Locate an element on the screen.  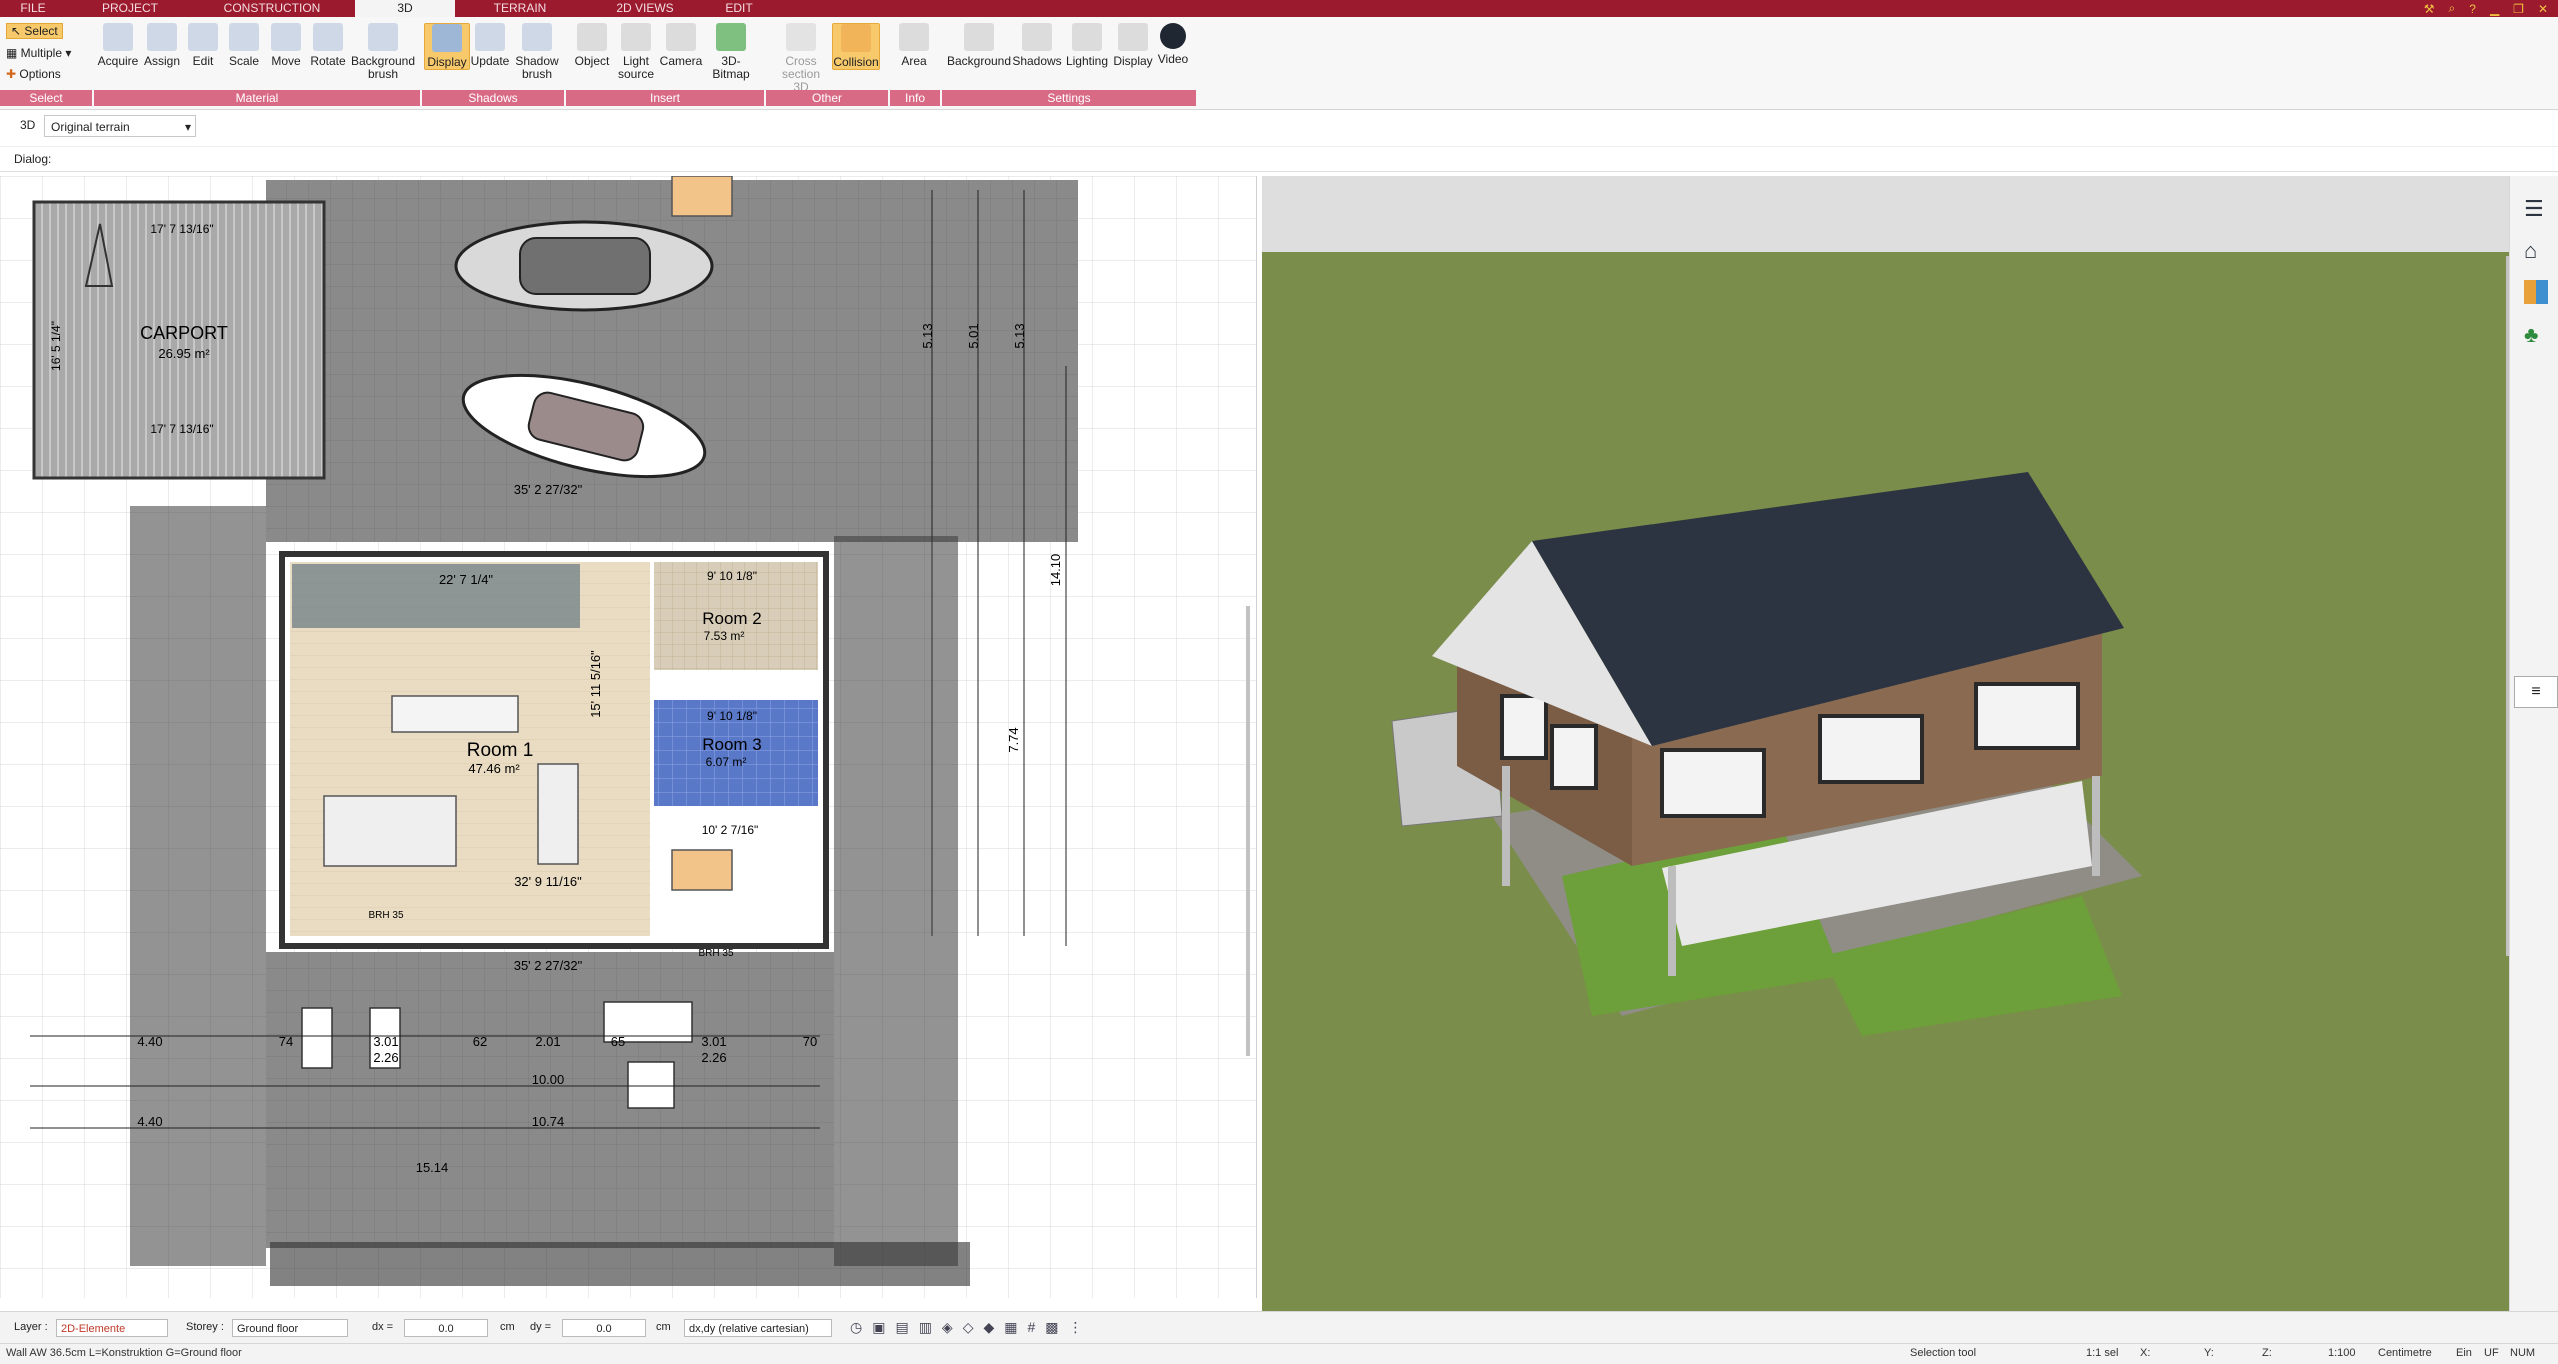
menu-tab-2d-views: 2D VIEWS is located at coordinates (645, 8).